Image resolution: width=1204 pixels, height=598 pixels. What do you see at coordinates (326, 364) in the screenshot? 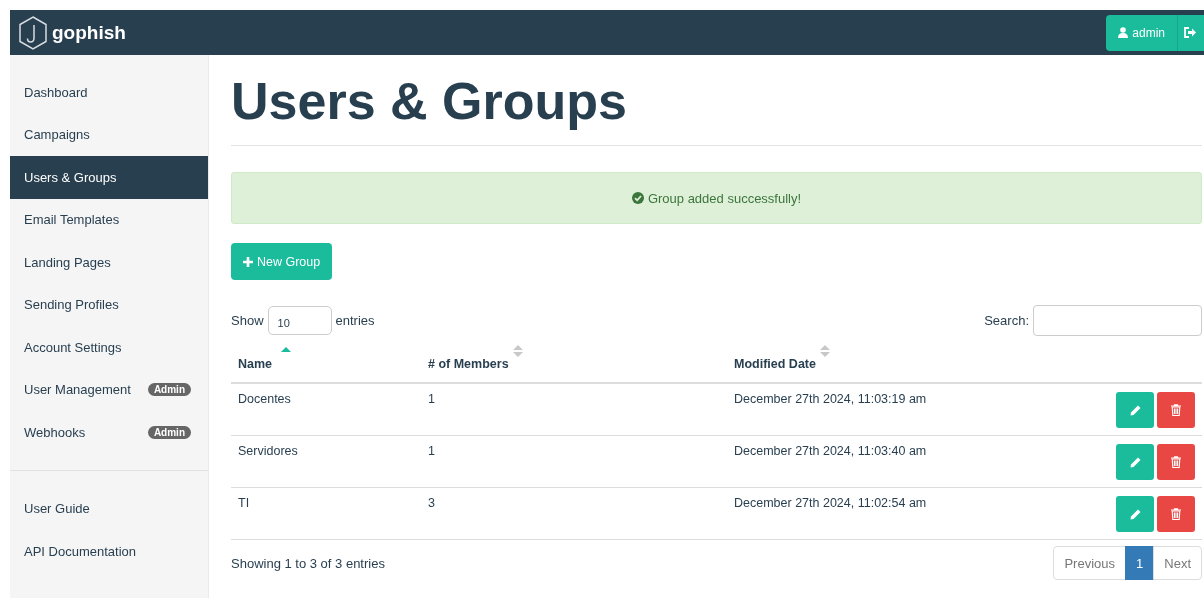
I see `column-header: Name` at bounding box center [326, 364].